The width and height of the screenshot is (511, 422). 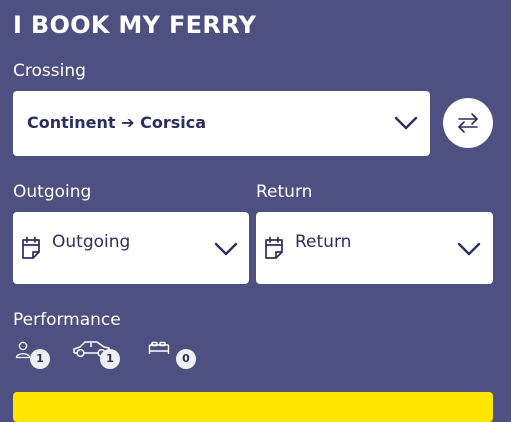 What do you see at coordinates (173, 356) in the screenshot?
I see `cabins-selector: 0` at bounding box center [173, 356].